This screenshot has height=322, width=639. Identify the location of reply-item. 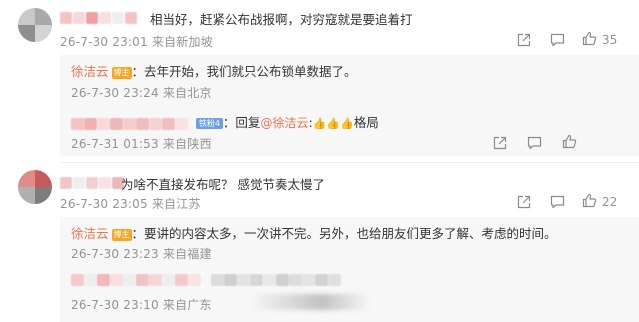
(206, 279).